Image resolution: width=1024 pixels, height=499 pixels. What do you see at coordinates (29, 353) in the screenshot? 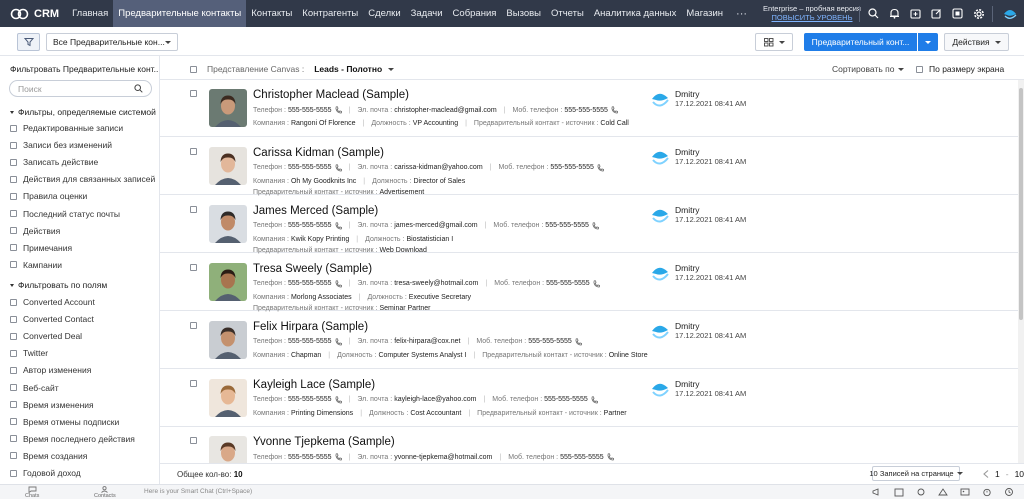
I see `field-filter-item: Twitter` at bounding box center [29, 353].